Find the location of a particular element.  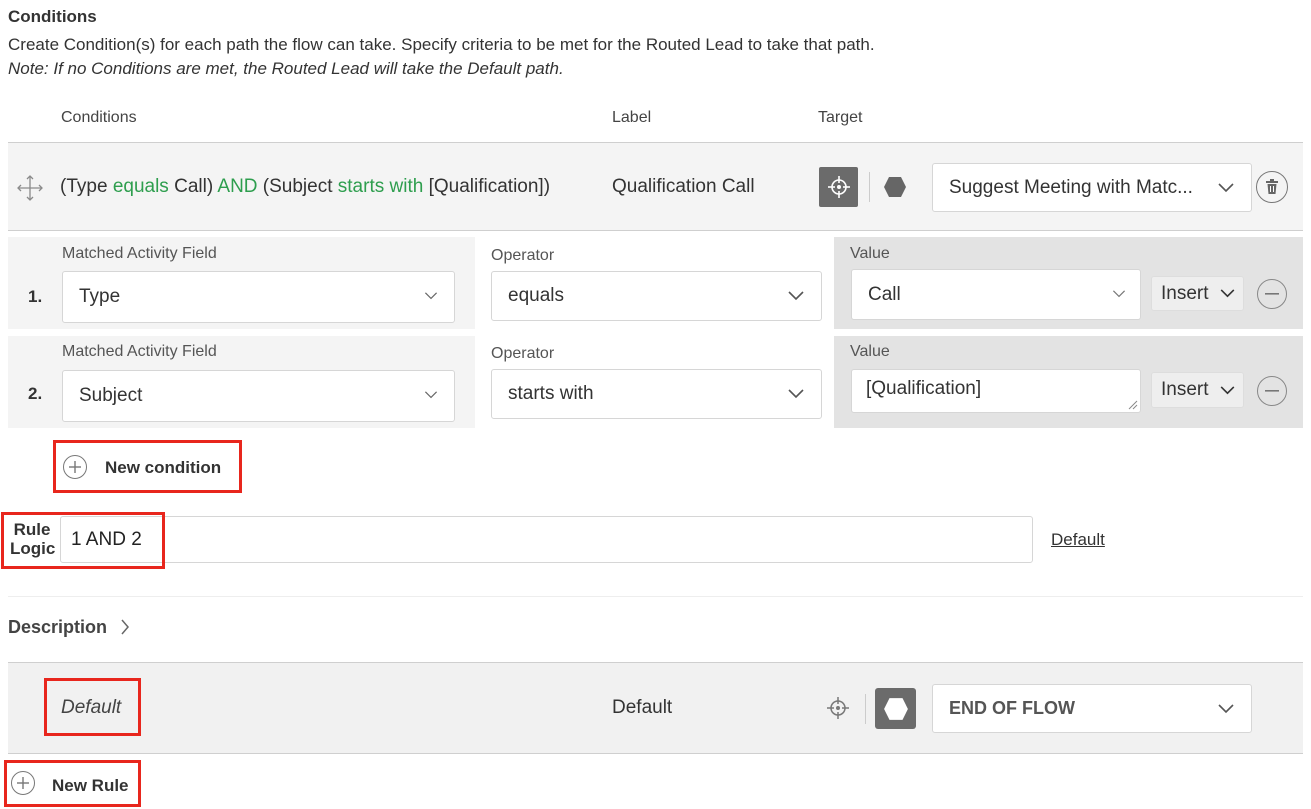

end-node-button is located at coordinates (895, 708).